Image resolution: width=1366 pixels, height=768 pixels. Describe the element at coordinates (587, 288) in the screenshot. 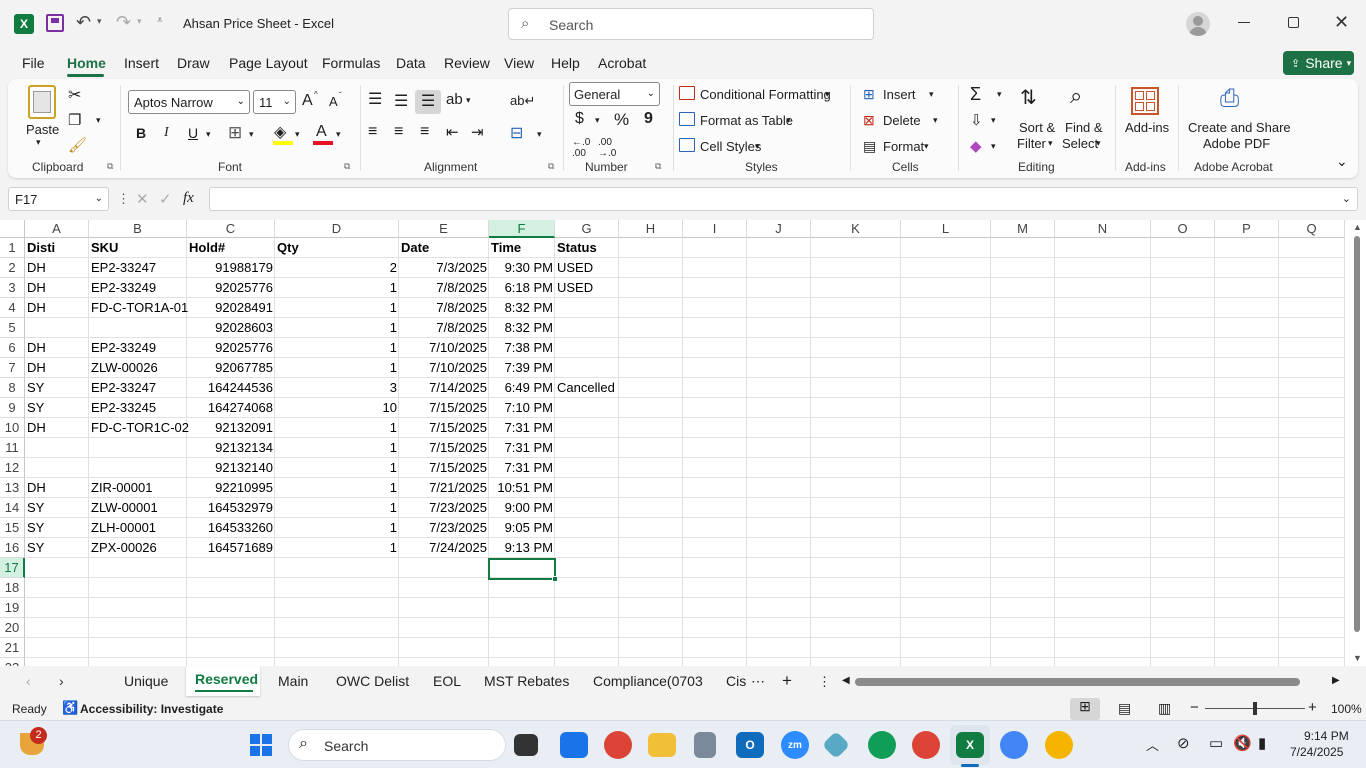

I see `cell-g3: USED` at that location.